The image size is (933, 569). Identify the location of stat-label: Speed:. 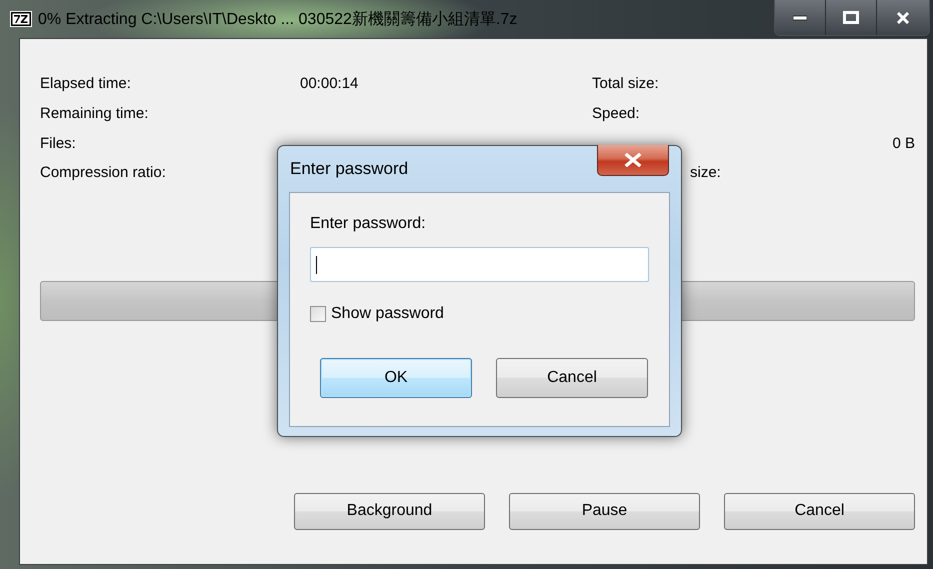
(616, 113).